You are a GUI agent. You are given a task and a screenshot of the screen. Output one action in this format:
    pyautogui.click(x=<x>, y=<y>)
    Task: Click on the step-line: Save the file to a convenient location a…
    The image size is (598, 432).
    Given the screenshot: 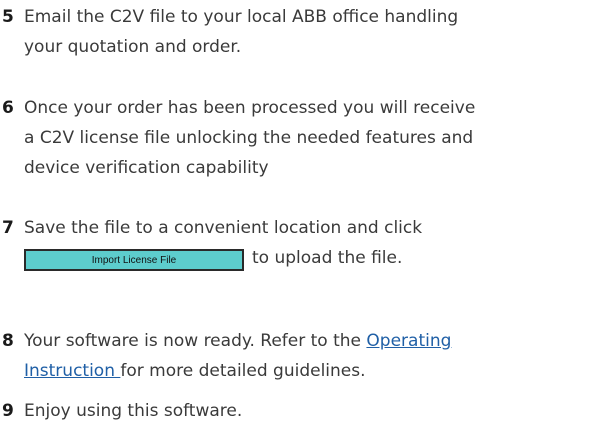 What is the action you would take?
    pyautogui.click(x=223, y=228)
    